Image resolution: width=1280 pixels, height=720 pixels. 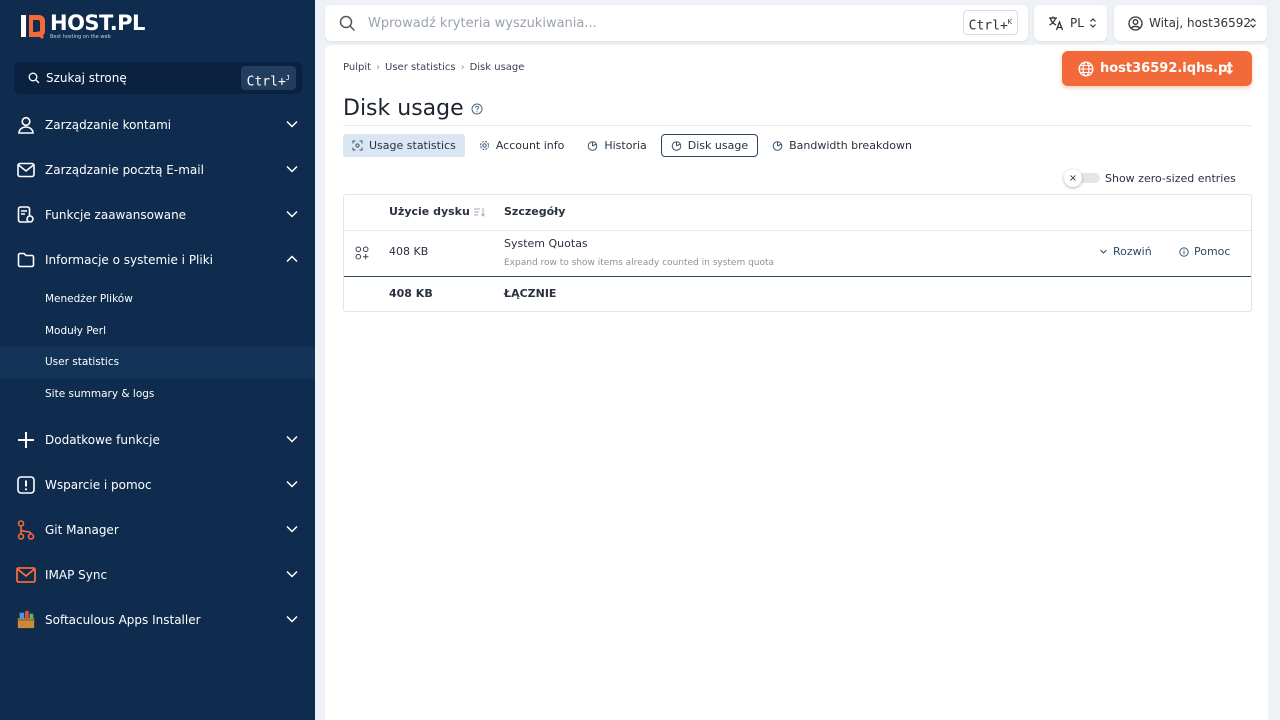 I want to click on breadcrumb-item-current: Disk usage, so click(x=497, y=67).